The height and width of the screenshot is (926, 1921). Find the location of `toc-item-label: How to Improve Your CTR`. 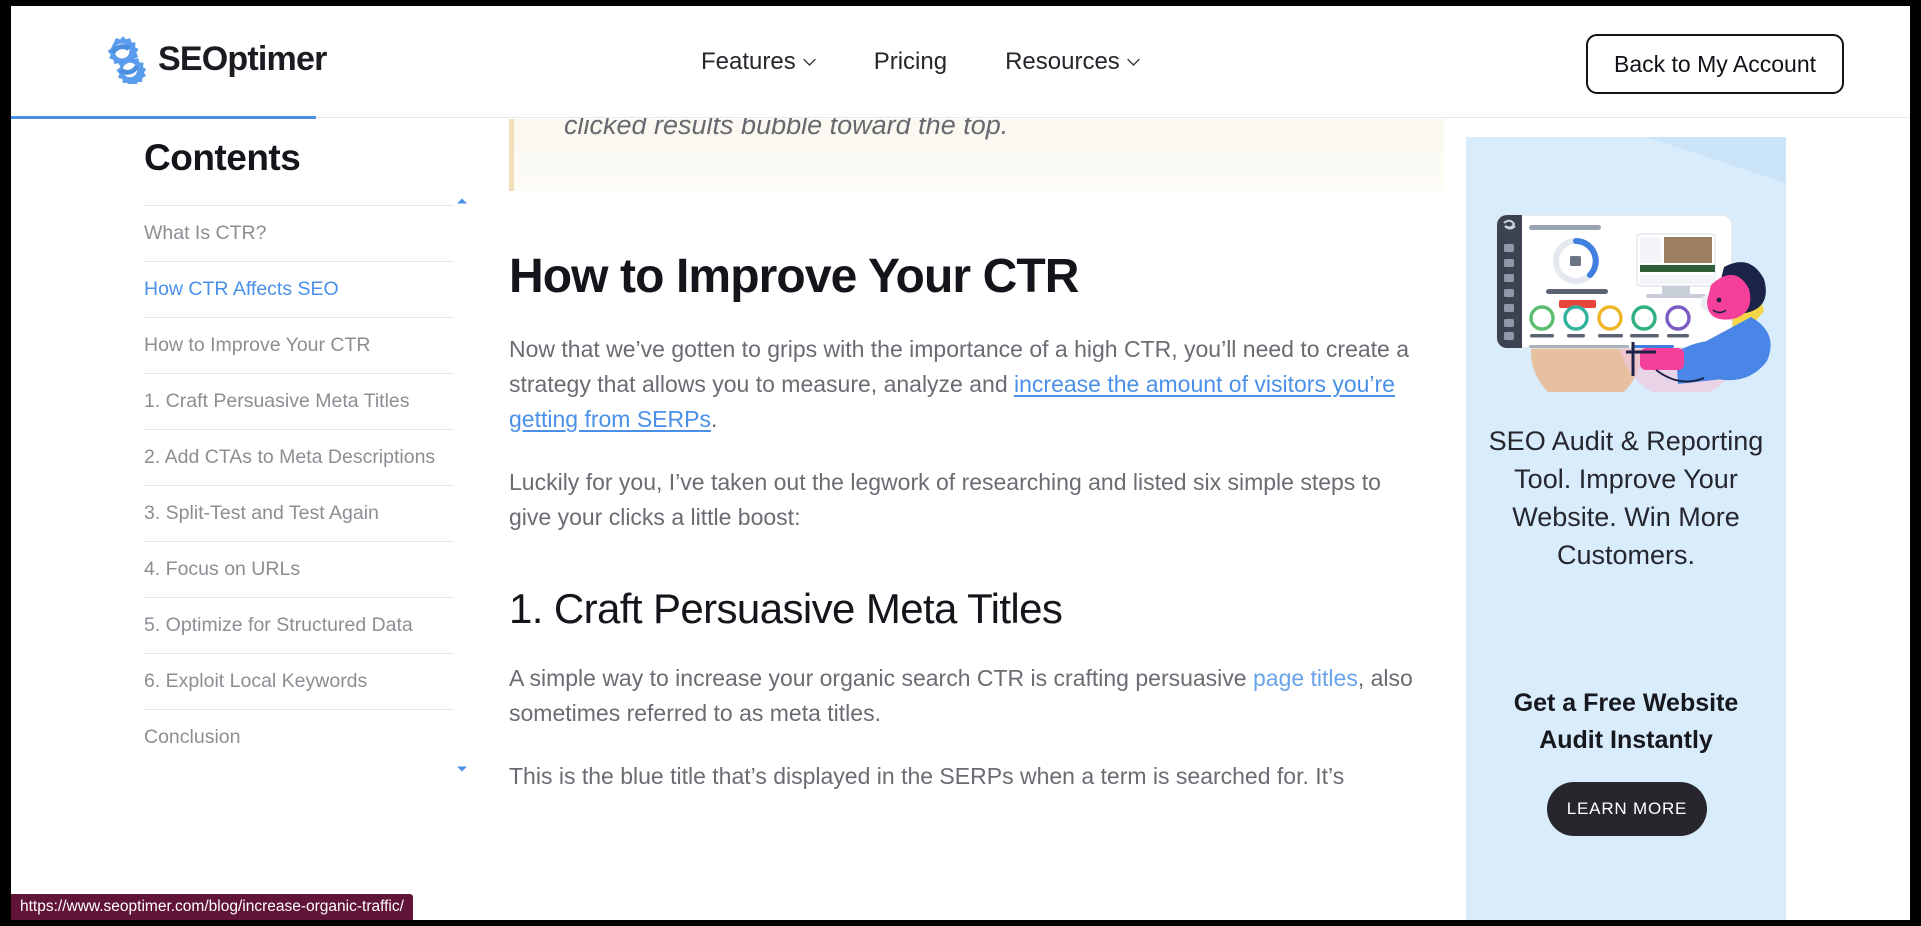

toc-item-label: How to Improve Your CTR is located at coordinates (257, 345).